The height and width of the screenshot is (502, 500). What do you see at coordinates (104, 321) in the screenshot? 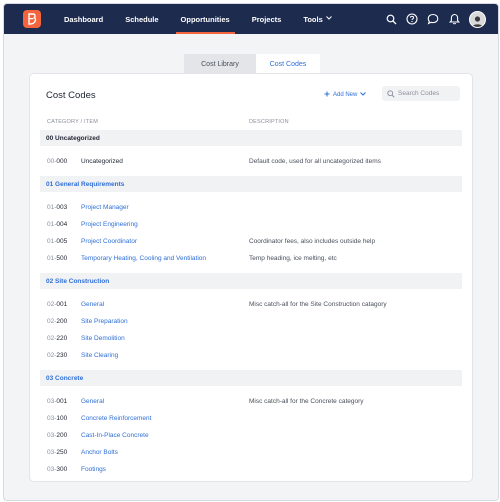
I see `item-name: Site Preparation` at bounding box center [104, 321].